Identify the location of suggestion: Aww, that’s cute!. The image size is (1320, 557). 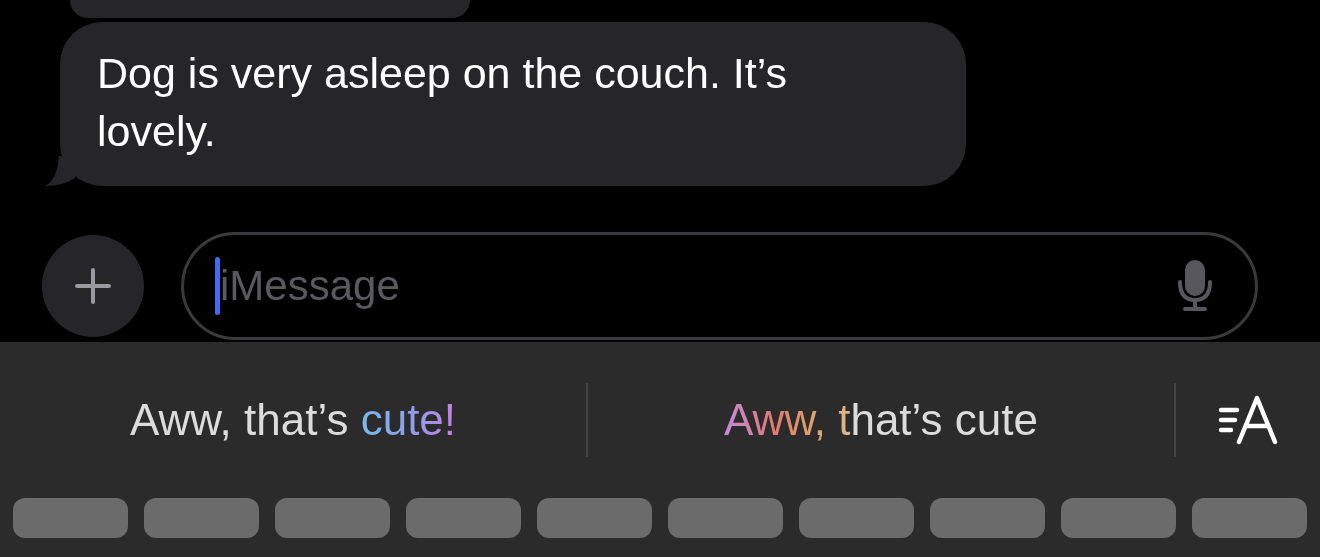
(293, 420).